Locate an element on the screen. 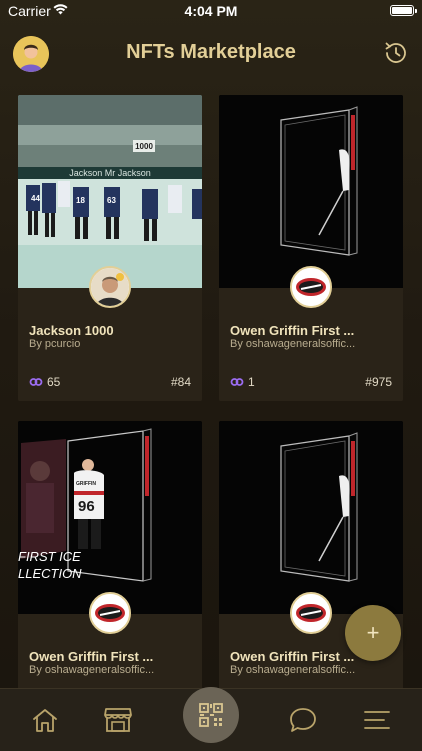  jersey-number: 96 is located at coordinates (86, 506).